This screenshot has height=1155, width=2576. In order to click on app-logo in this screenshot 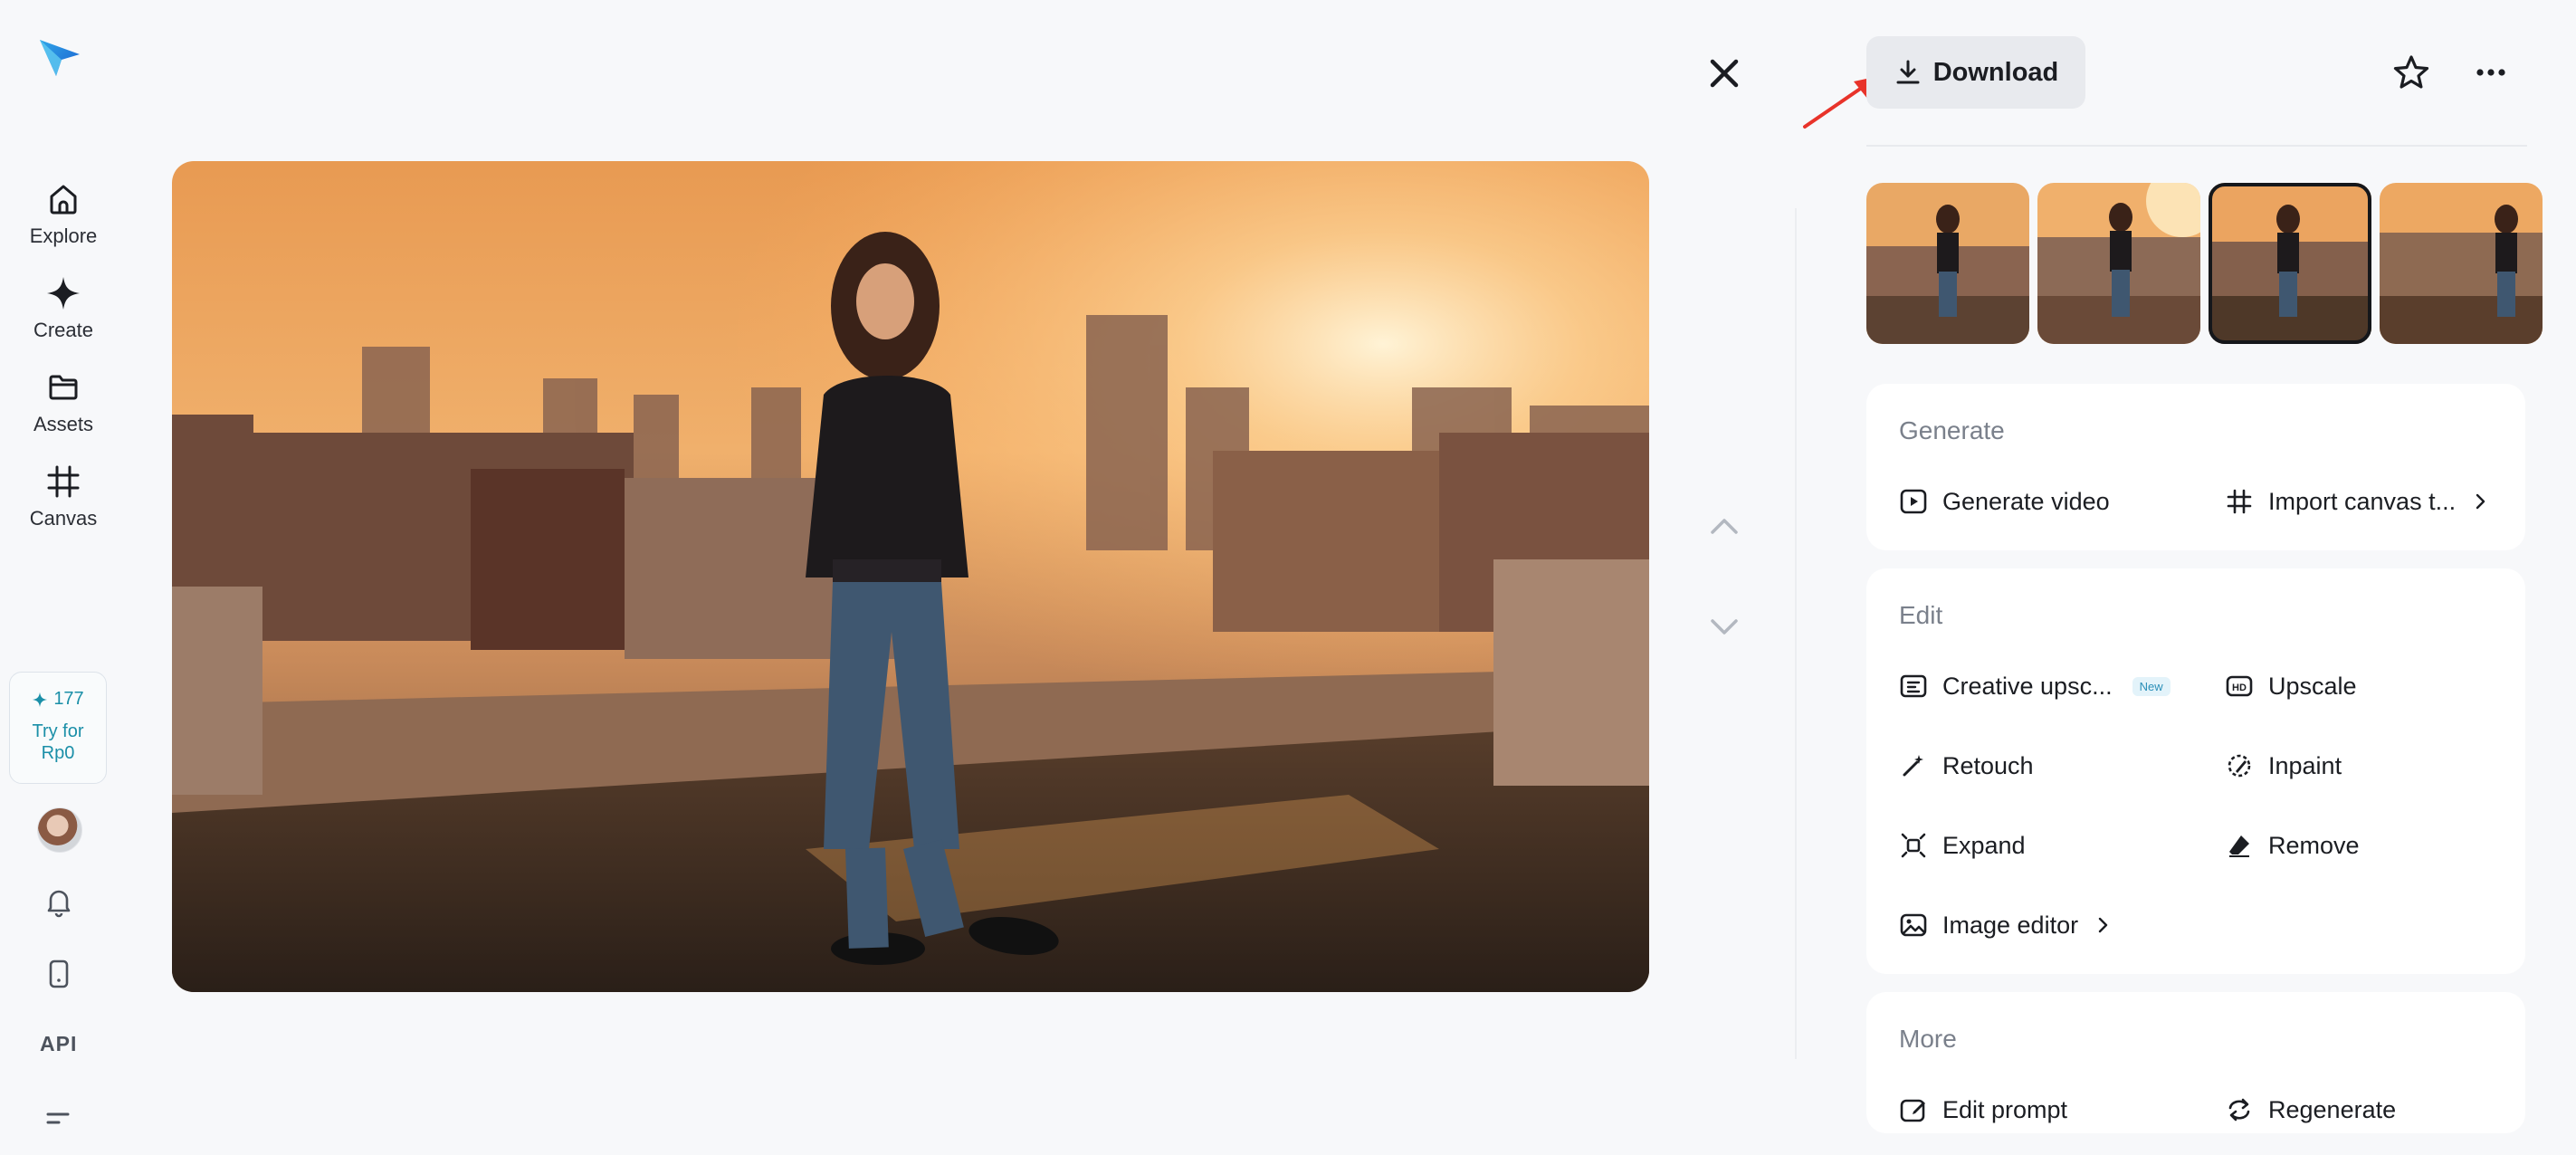, I will do `click(59, 58)`.